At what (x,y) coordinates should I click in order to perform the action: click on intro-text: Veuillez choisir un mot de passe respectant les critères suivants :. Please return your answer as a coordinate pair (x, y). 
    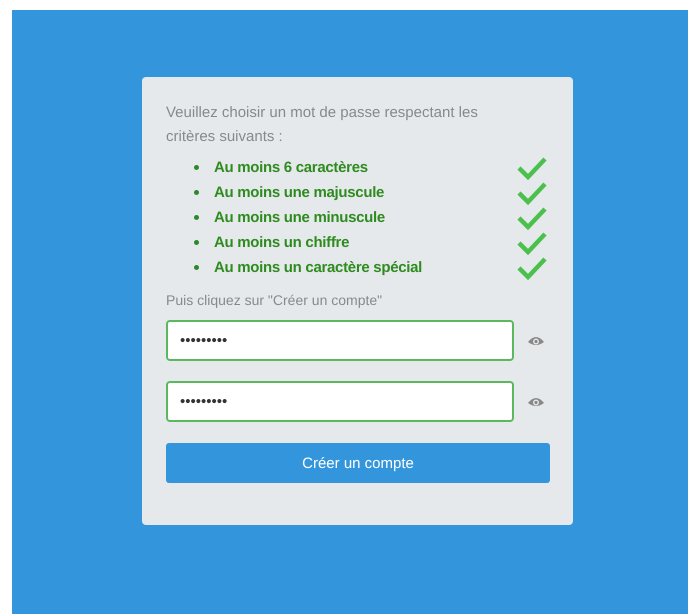
    Looking at the image, I should click on (322, 125).